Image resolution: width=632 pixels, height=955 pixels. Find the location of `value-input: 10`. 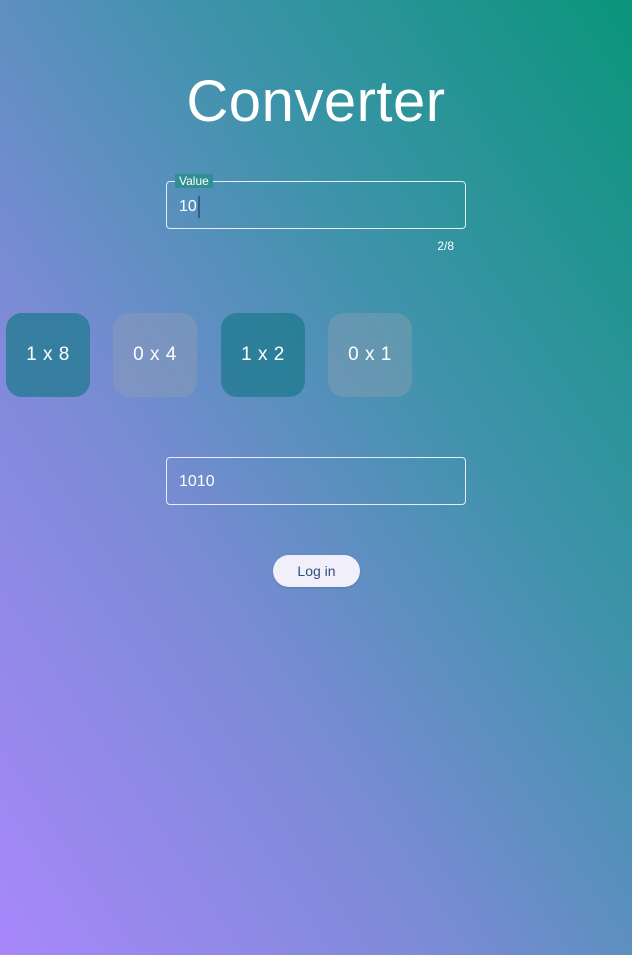

value-input: 10 is located at coordinates (189, 207).